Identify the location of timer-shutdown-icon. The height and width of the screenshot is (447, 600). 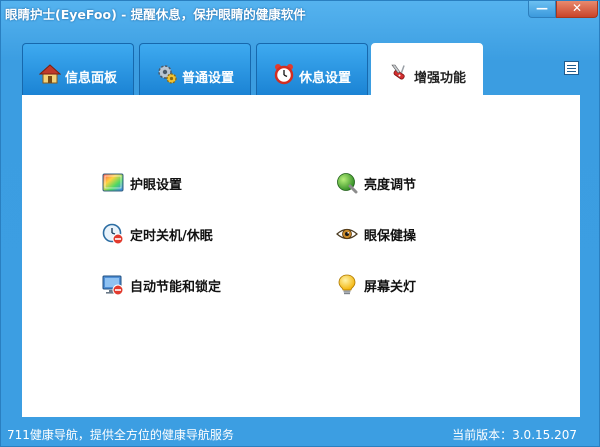
(113, 234).